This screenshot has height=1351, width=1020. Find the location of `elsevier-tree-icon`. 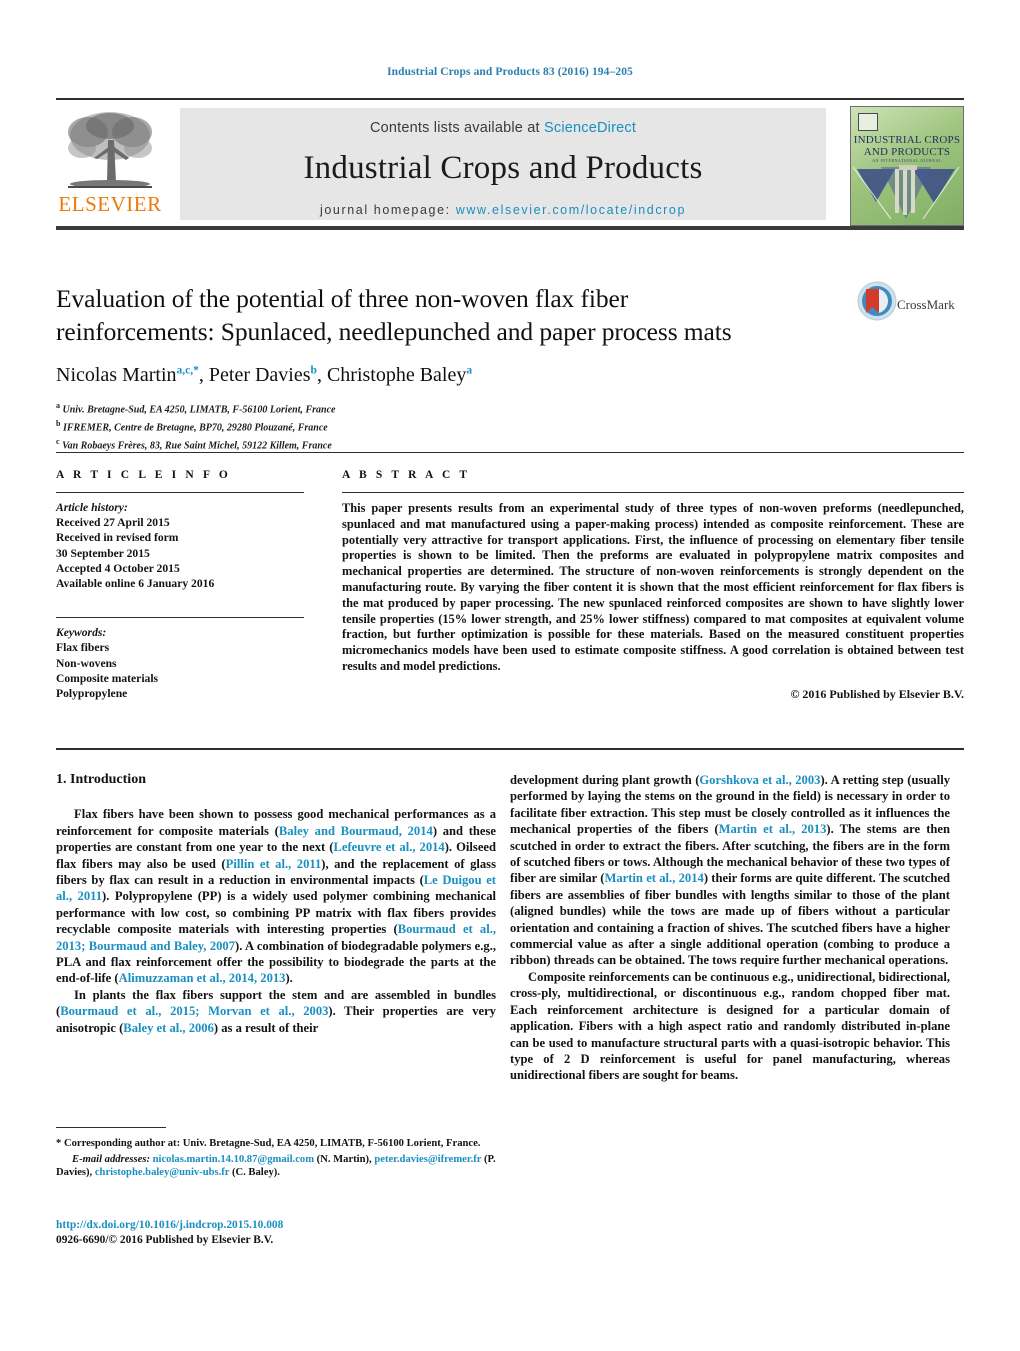

elsevier-tree-icon is located at coordinates (110, 150).